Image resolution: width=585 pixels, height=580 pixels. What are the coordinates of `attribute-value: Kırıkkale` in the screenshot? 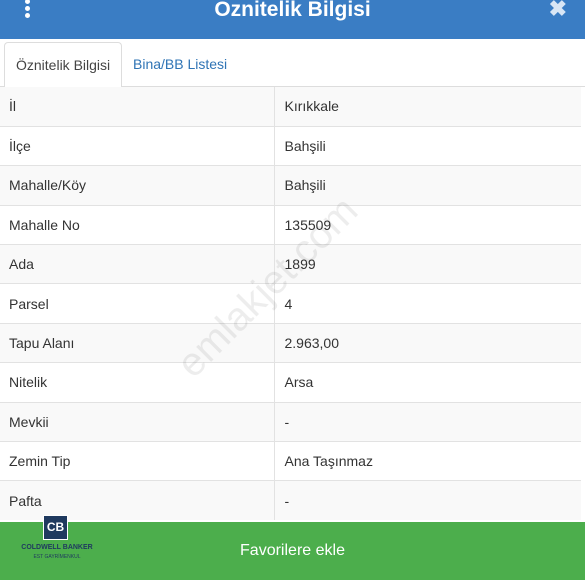 It's located at (427, 107).